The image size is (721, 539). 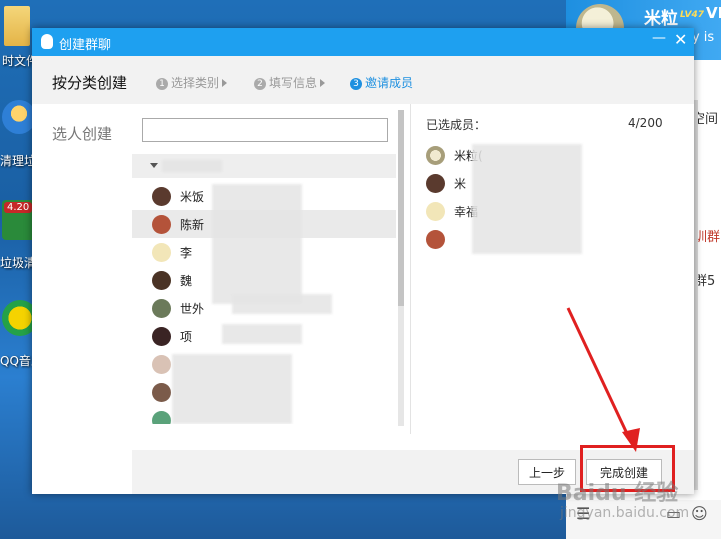 I want to click on watermark-url: jingyan.baidu.com, so click(x=625, y=513).